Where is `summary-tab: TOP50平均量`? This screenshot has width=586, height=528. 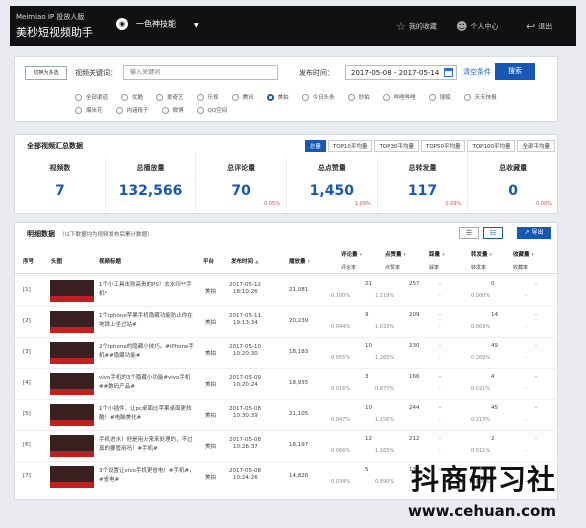
summary-tab: TOP50平均量 is located at coordinates (443, 146).